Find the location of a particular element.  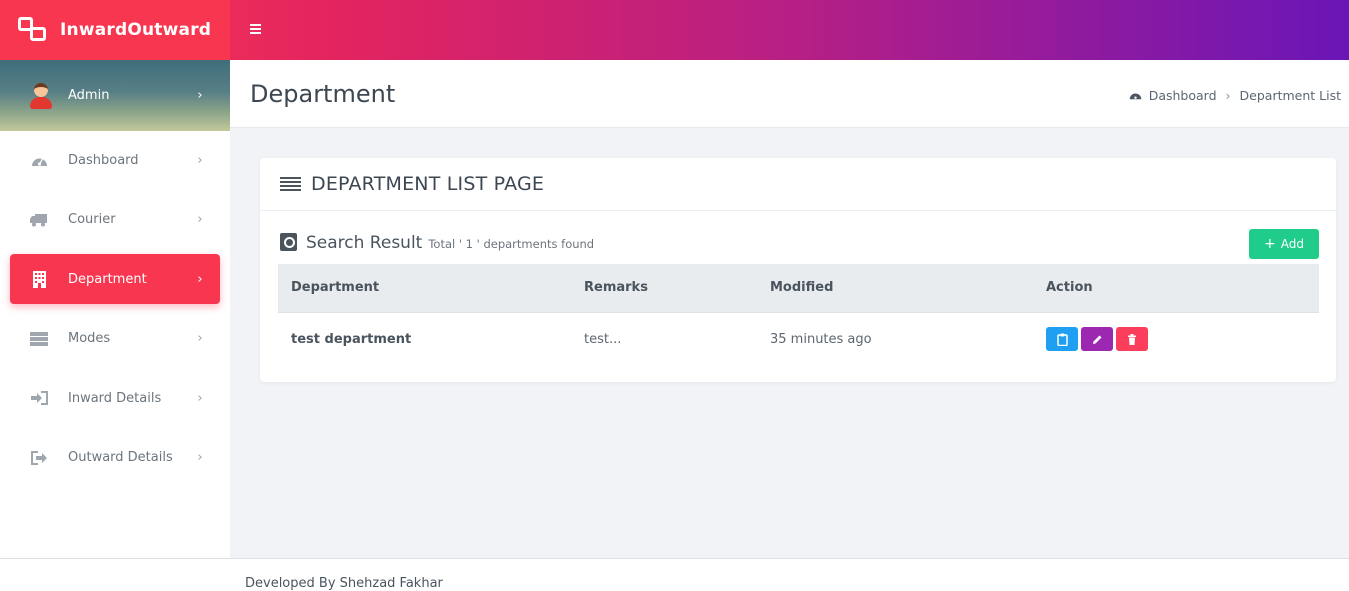

sidebar-item-courier: Courier › is located at coordinates (115, 220).